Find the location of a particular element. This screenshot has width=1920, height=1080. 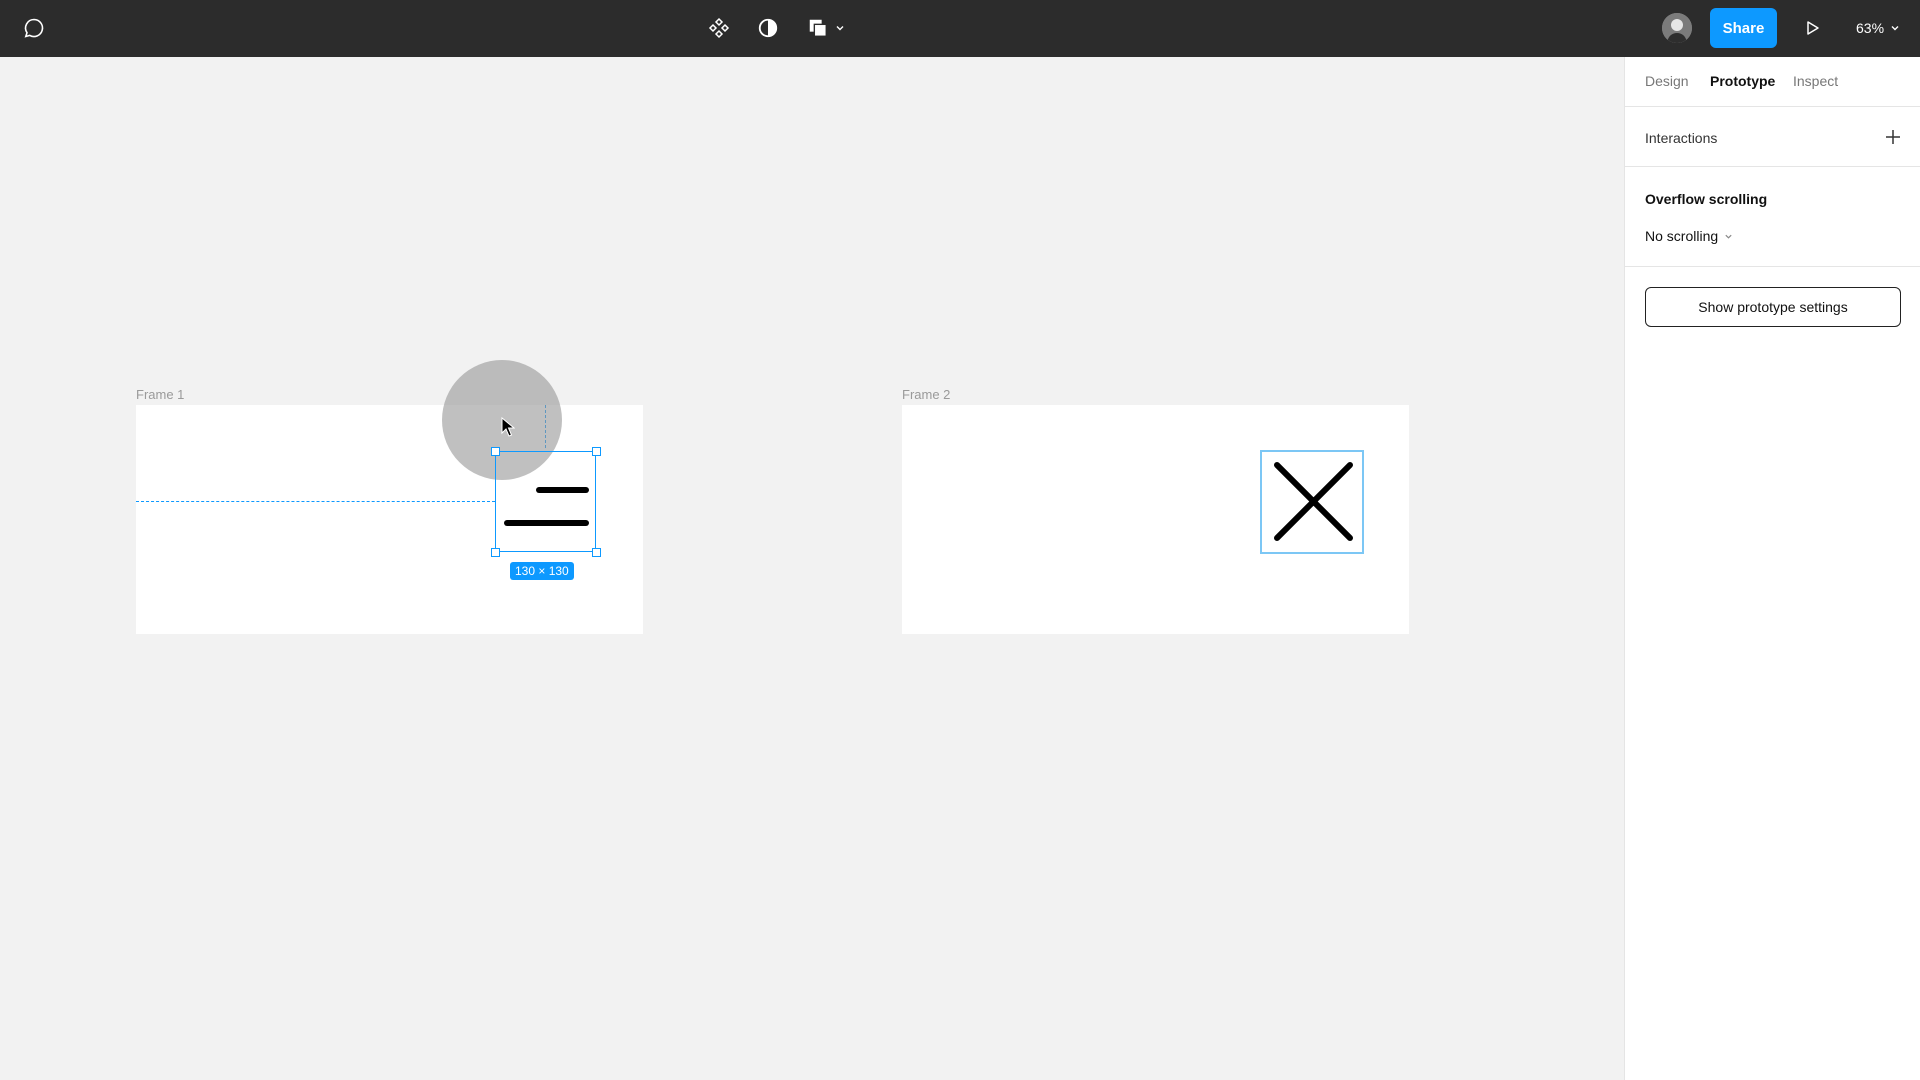

overflow-dropdown: No scrolling is located at coordinates (1689, 236).